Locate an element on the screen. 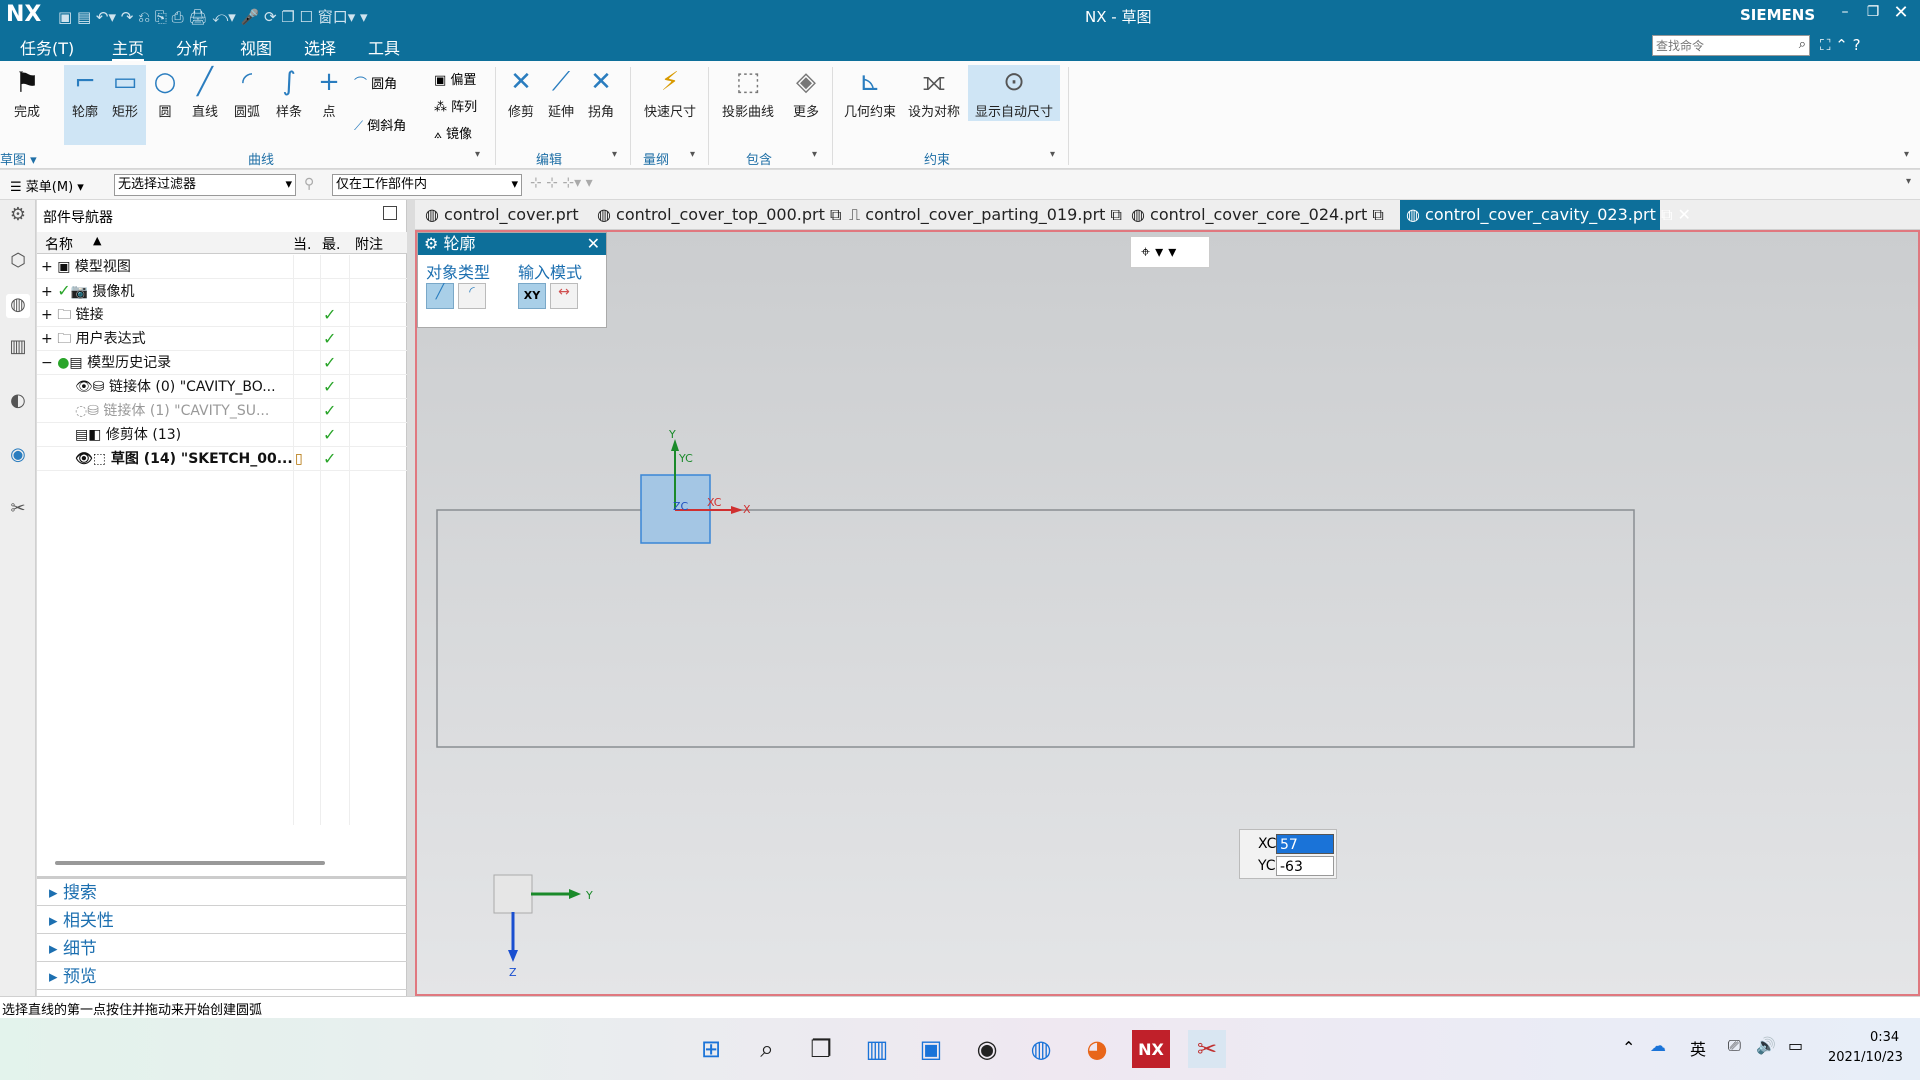 This screenshot has height=1080, width=1920. input-language: 英 is located at coordinates (1698, 1048).